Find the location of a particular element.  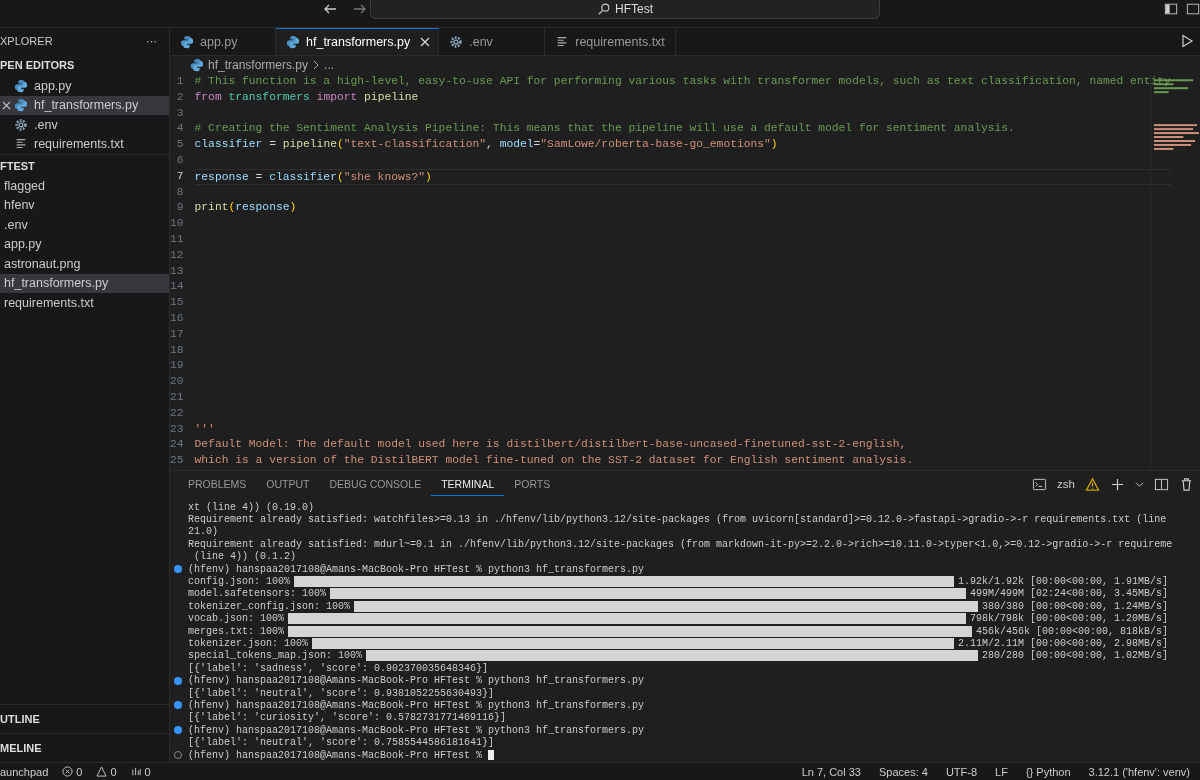

line-number: 1 is located at coordinates (179, 81).